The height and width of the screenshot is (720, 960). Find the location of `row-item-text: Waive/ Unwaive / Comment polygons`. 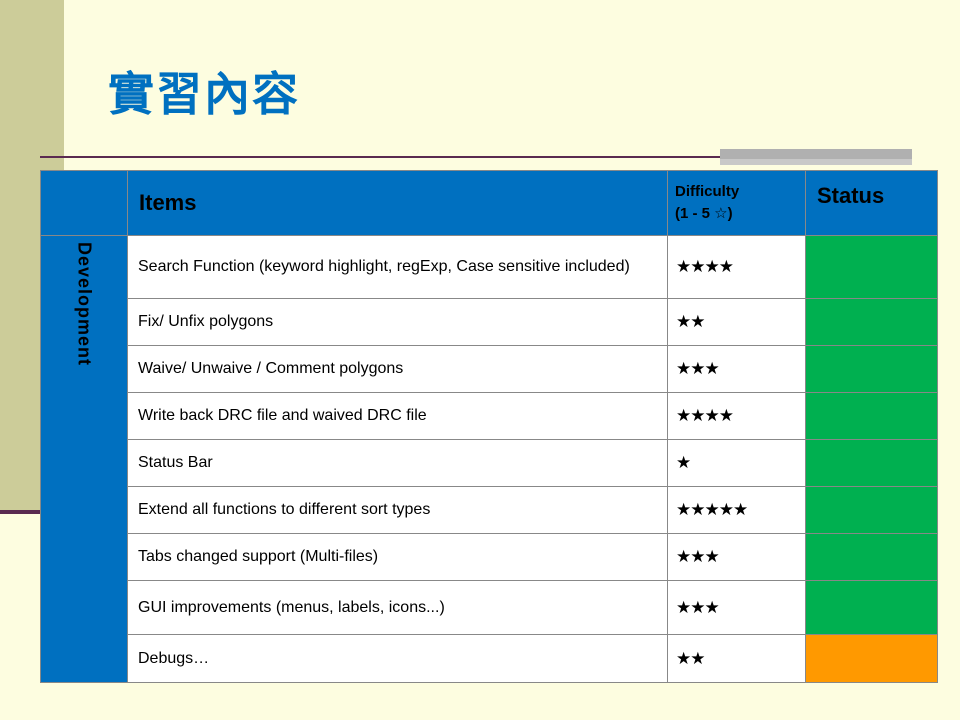

row-item-text: Waive/ Unwaive / Comment polygons is located at coordinates (397, 369).